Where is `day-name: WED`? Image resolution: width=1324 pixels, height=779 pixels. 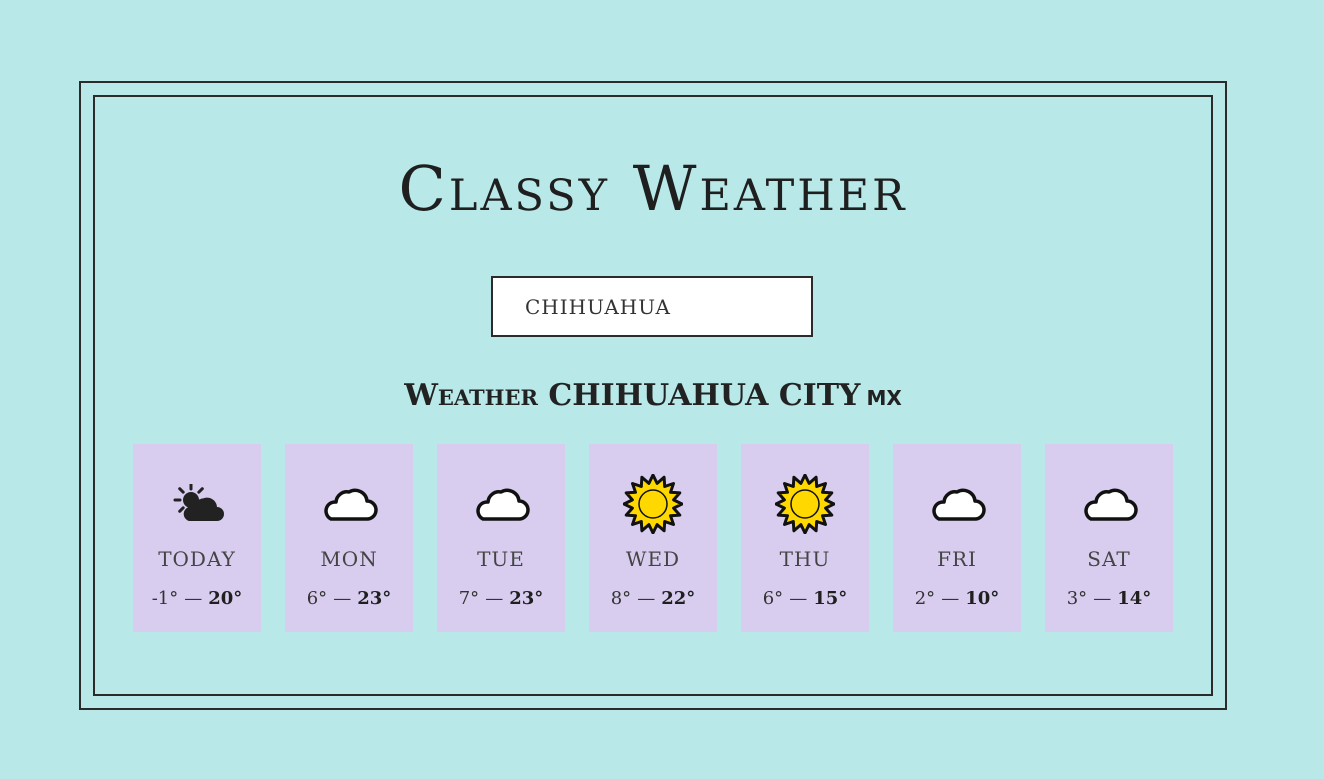 day-name: WED is located at coordinates (653, 559).